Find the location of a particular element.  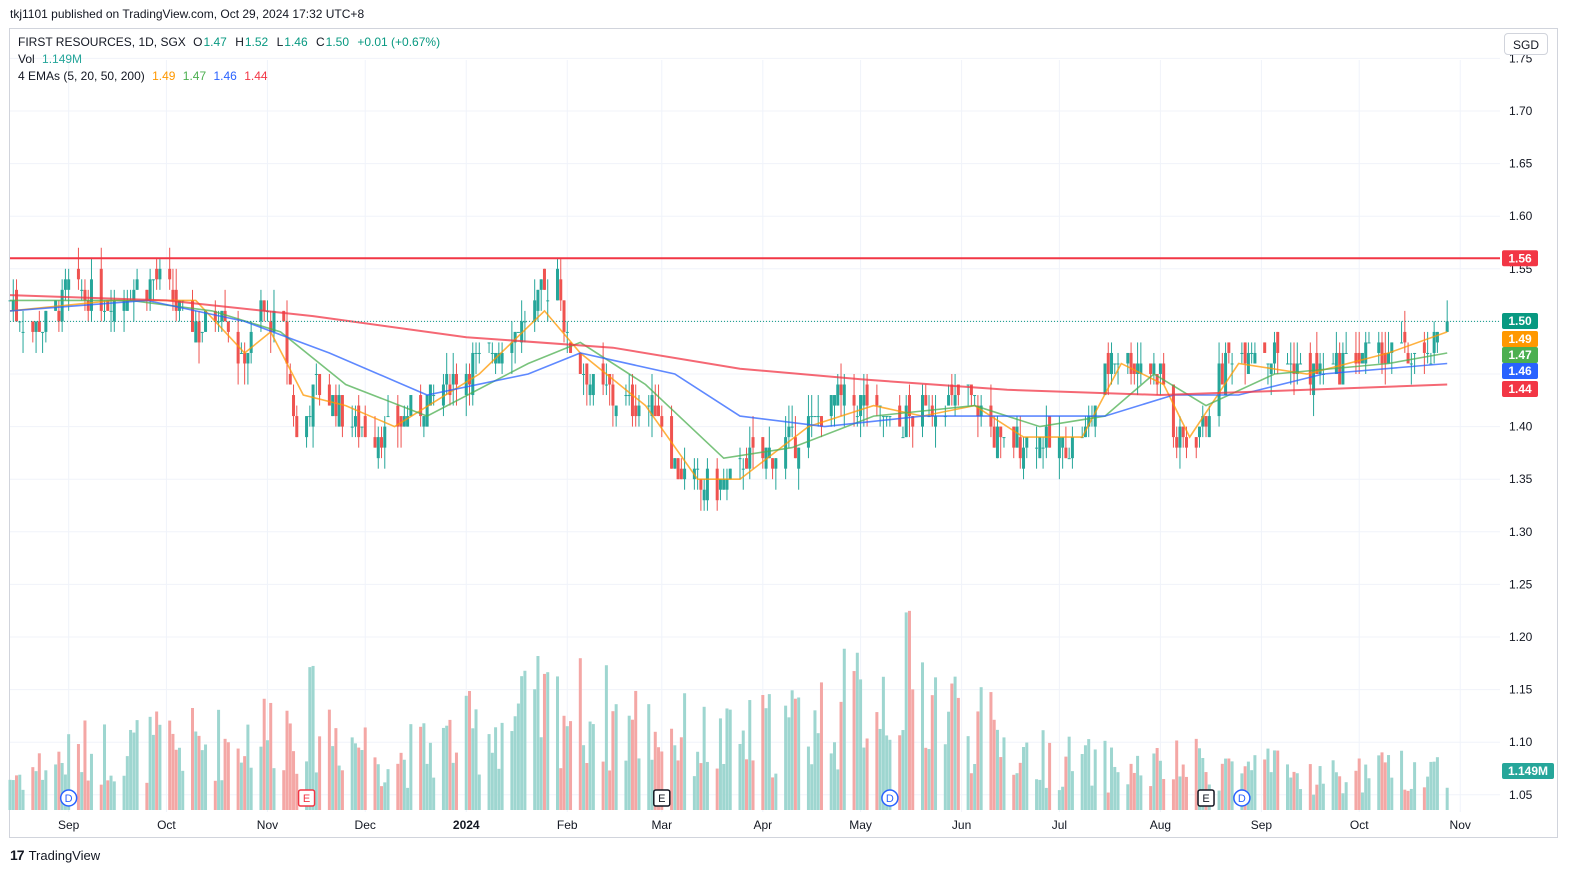

price-label-text: 1.46 is located at coordinates (1520, 371).